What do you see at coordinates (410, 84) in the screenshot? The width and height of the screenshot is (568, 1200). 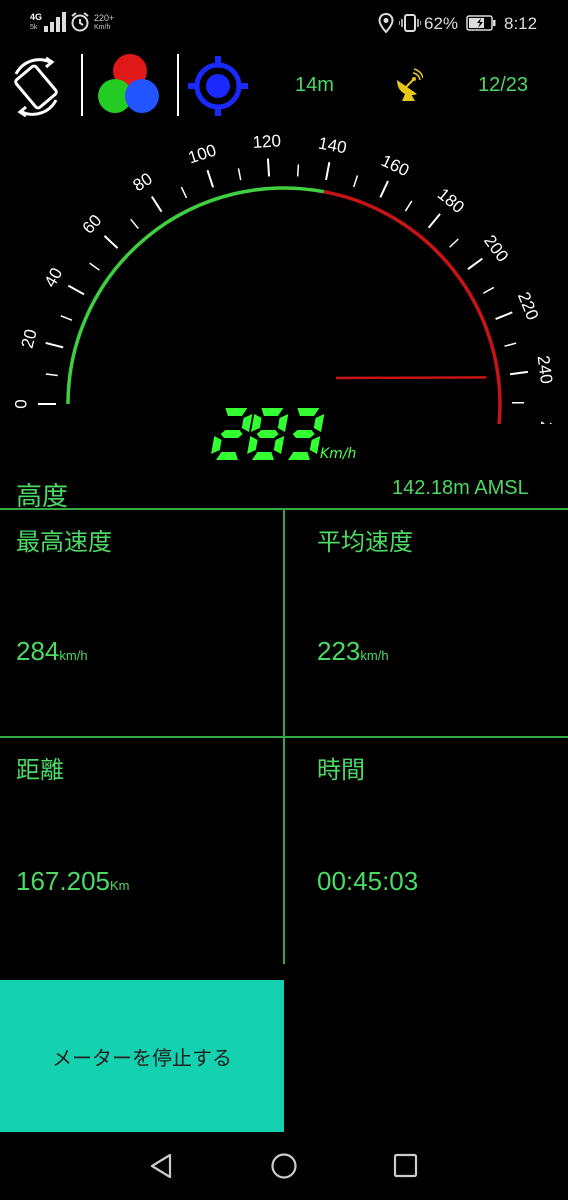 I see `satellite-dish-icon` at bounding box center [410, 84].